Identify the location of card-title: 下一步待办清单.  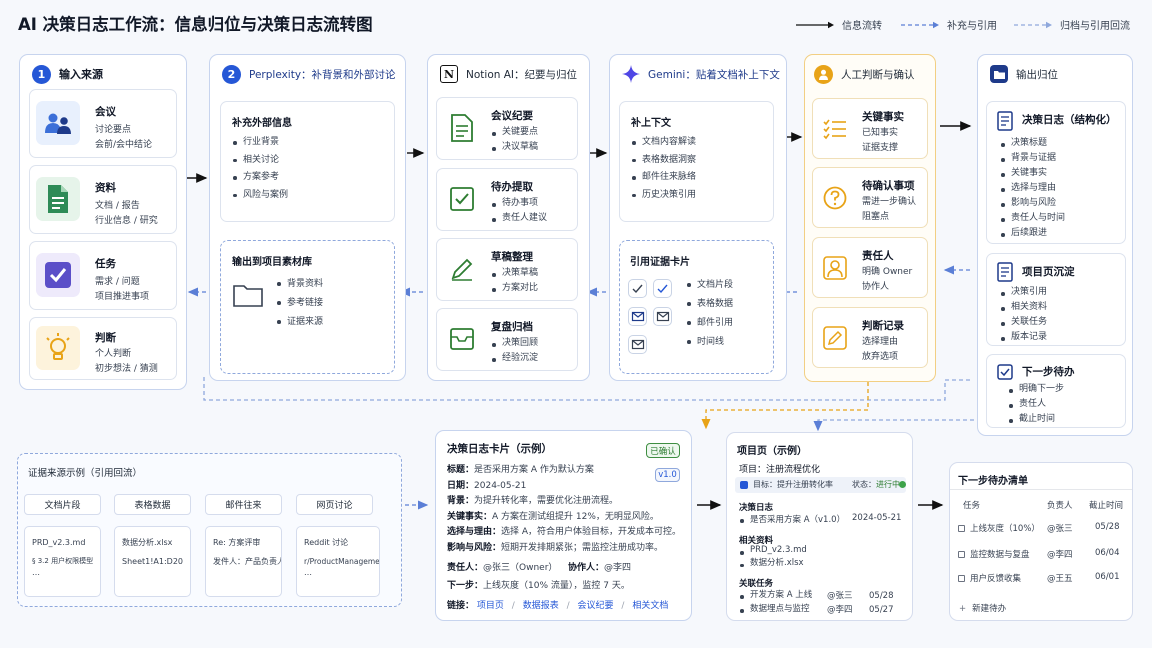
(993, 481).